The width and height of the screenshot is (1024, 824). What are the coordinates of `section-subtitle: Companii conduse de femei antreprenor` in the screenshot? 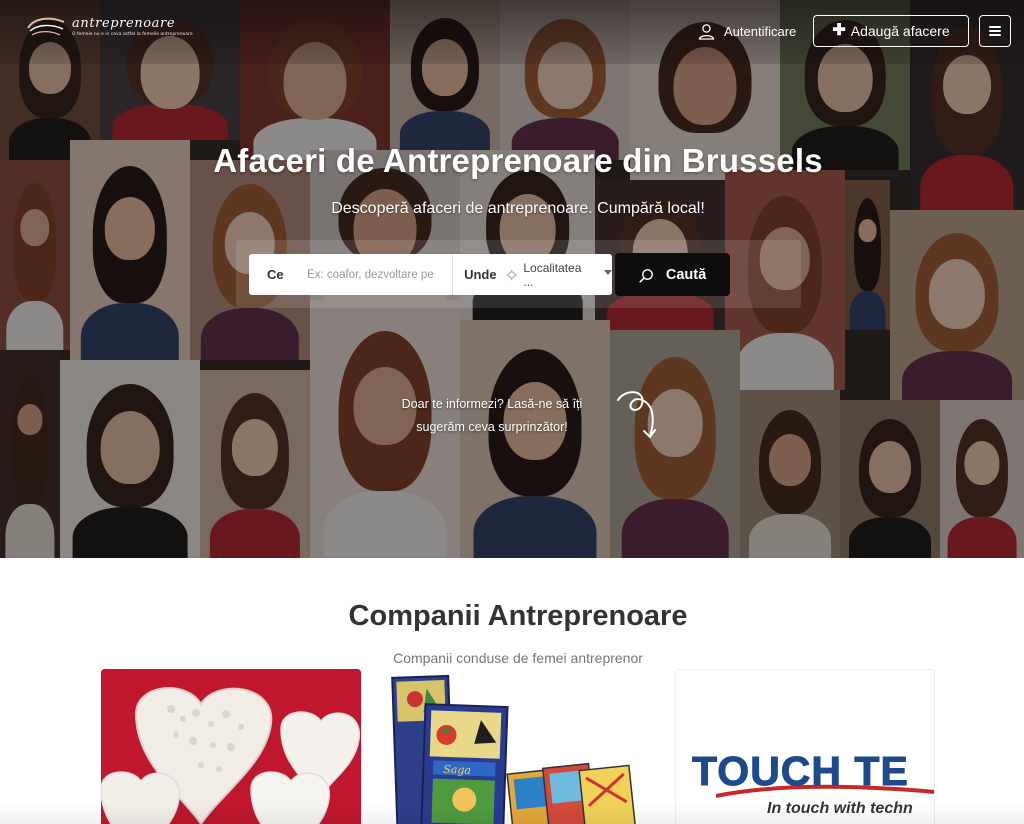 It's located at (518, 658).